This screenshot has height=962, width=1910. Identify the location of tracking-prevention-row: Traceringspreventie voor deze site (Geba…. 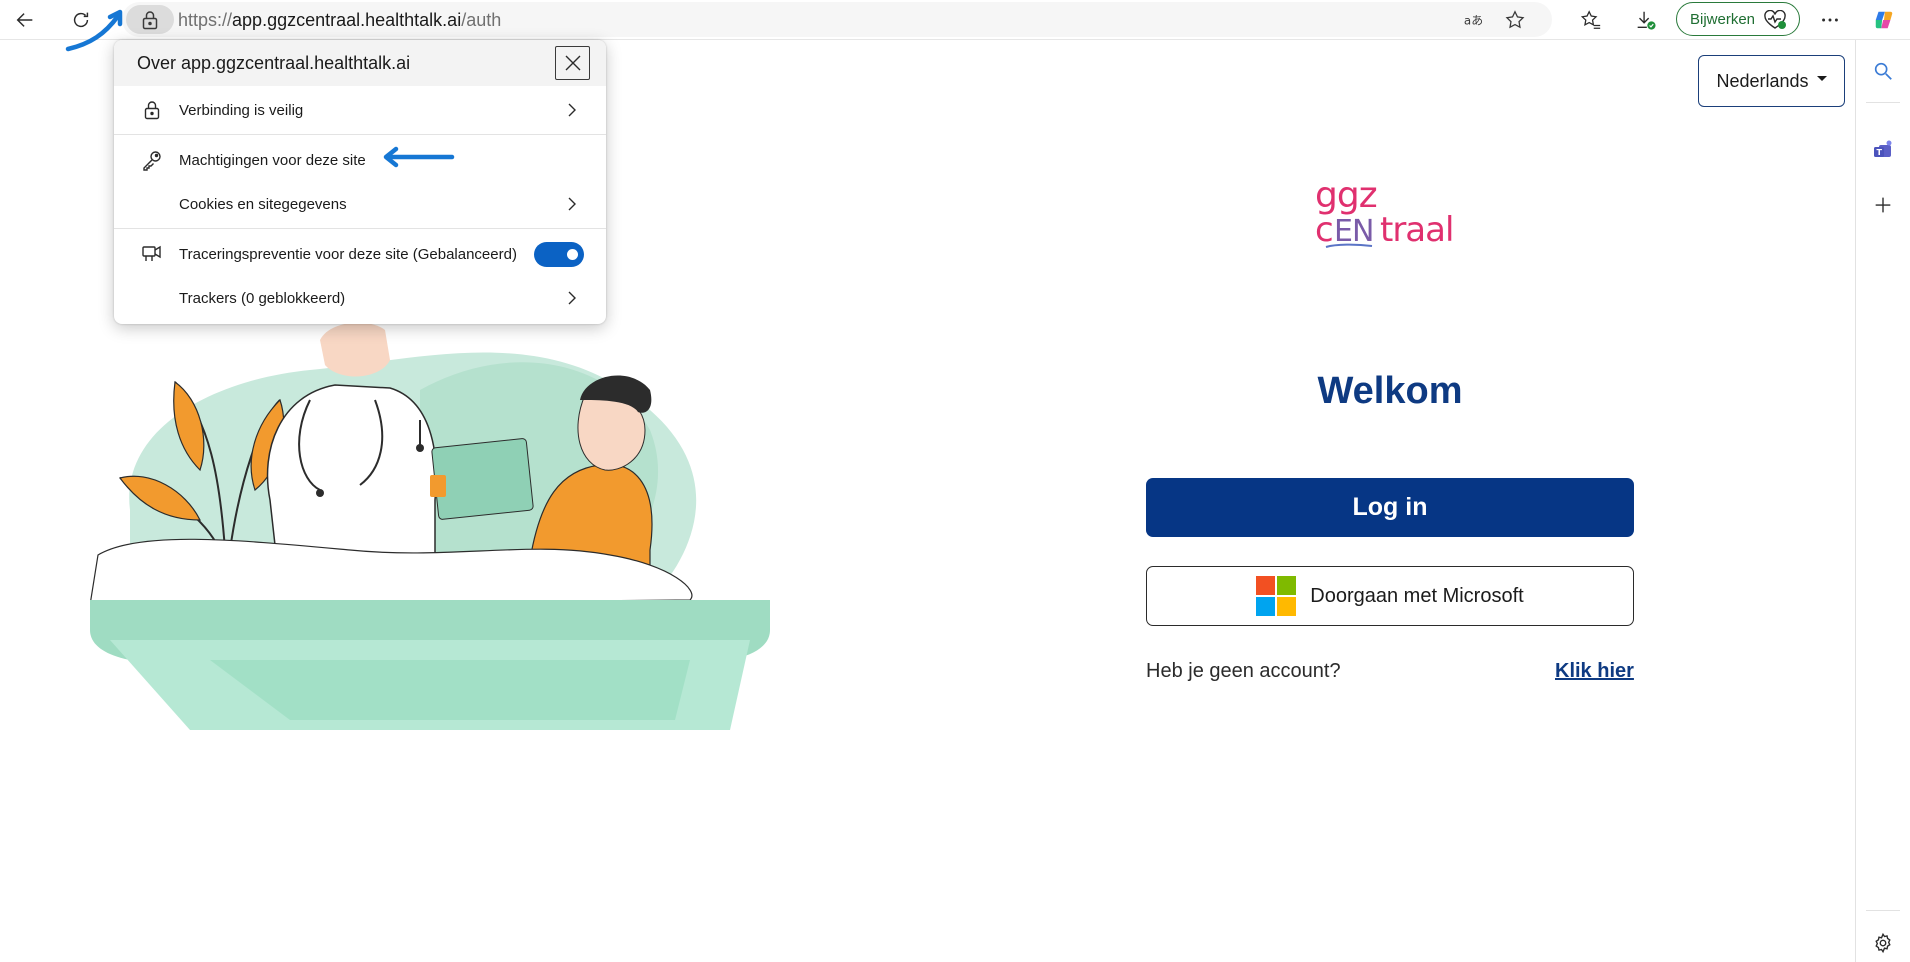
(360, 254).